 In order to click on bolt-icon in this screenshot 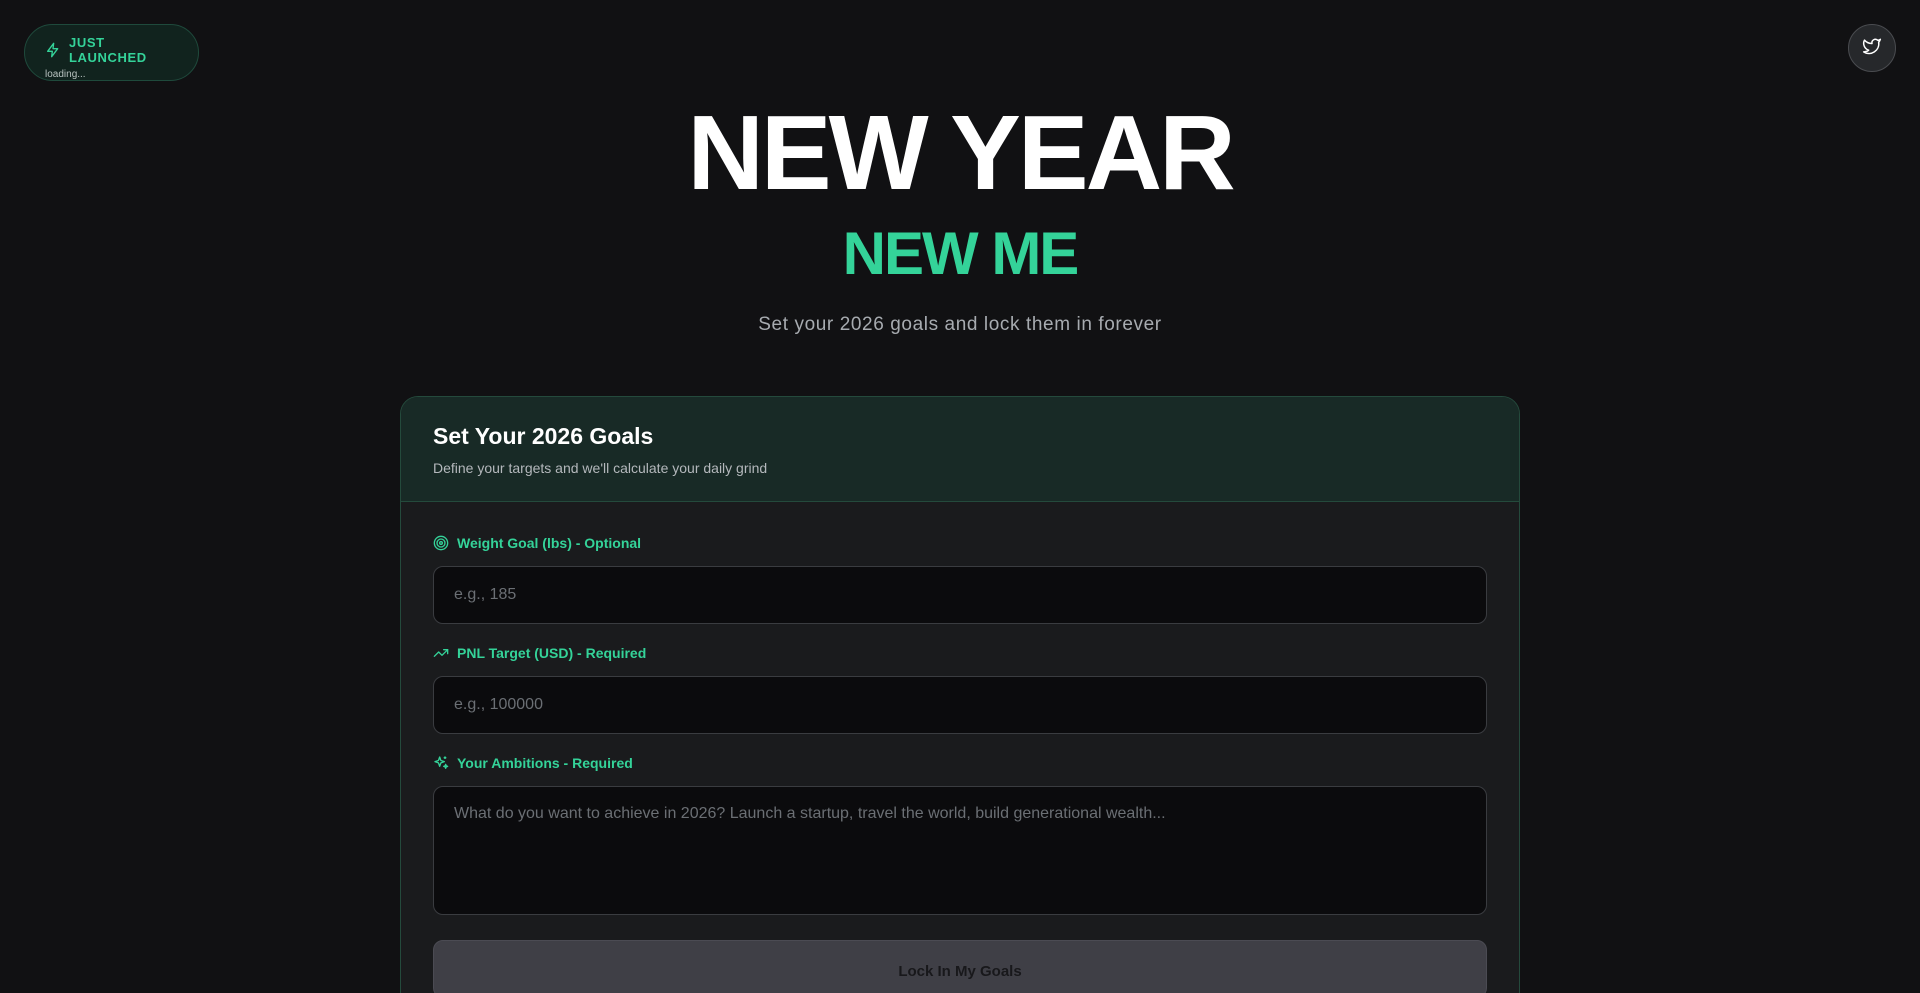, I will do `click(53, 50)`.